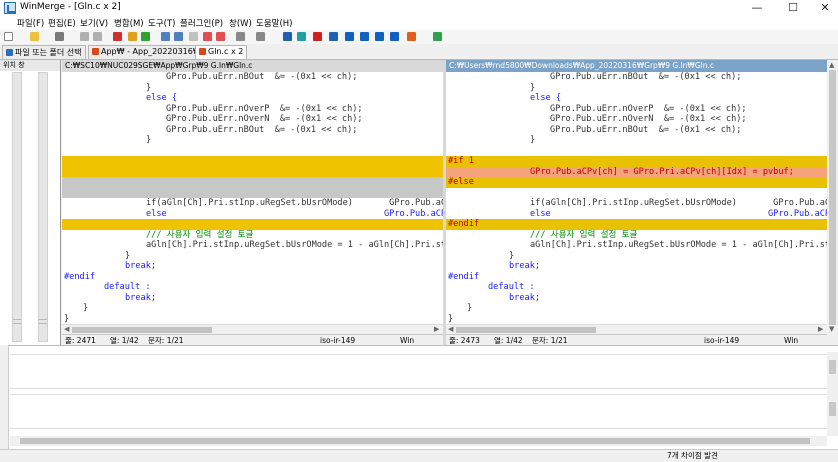 This screenshot has height=462, width=838. Describe the element at coordinates (636, 182) in the screenshot. I see `diff-line-else: #else` at that location.